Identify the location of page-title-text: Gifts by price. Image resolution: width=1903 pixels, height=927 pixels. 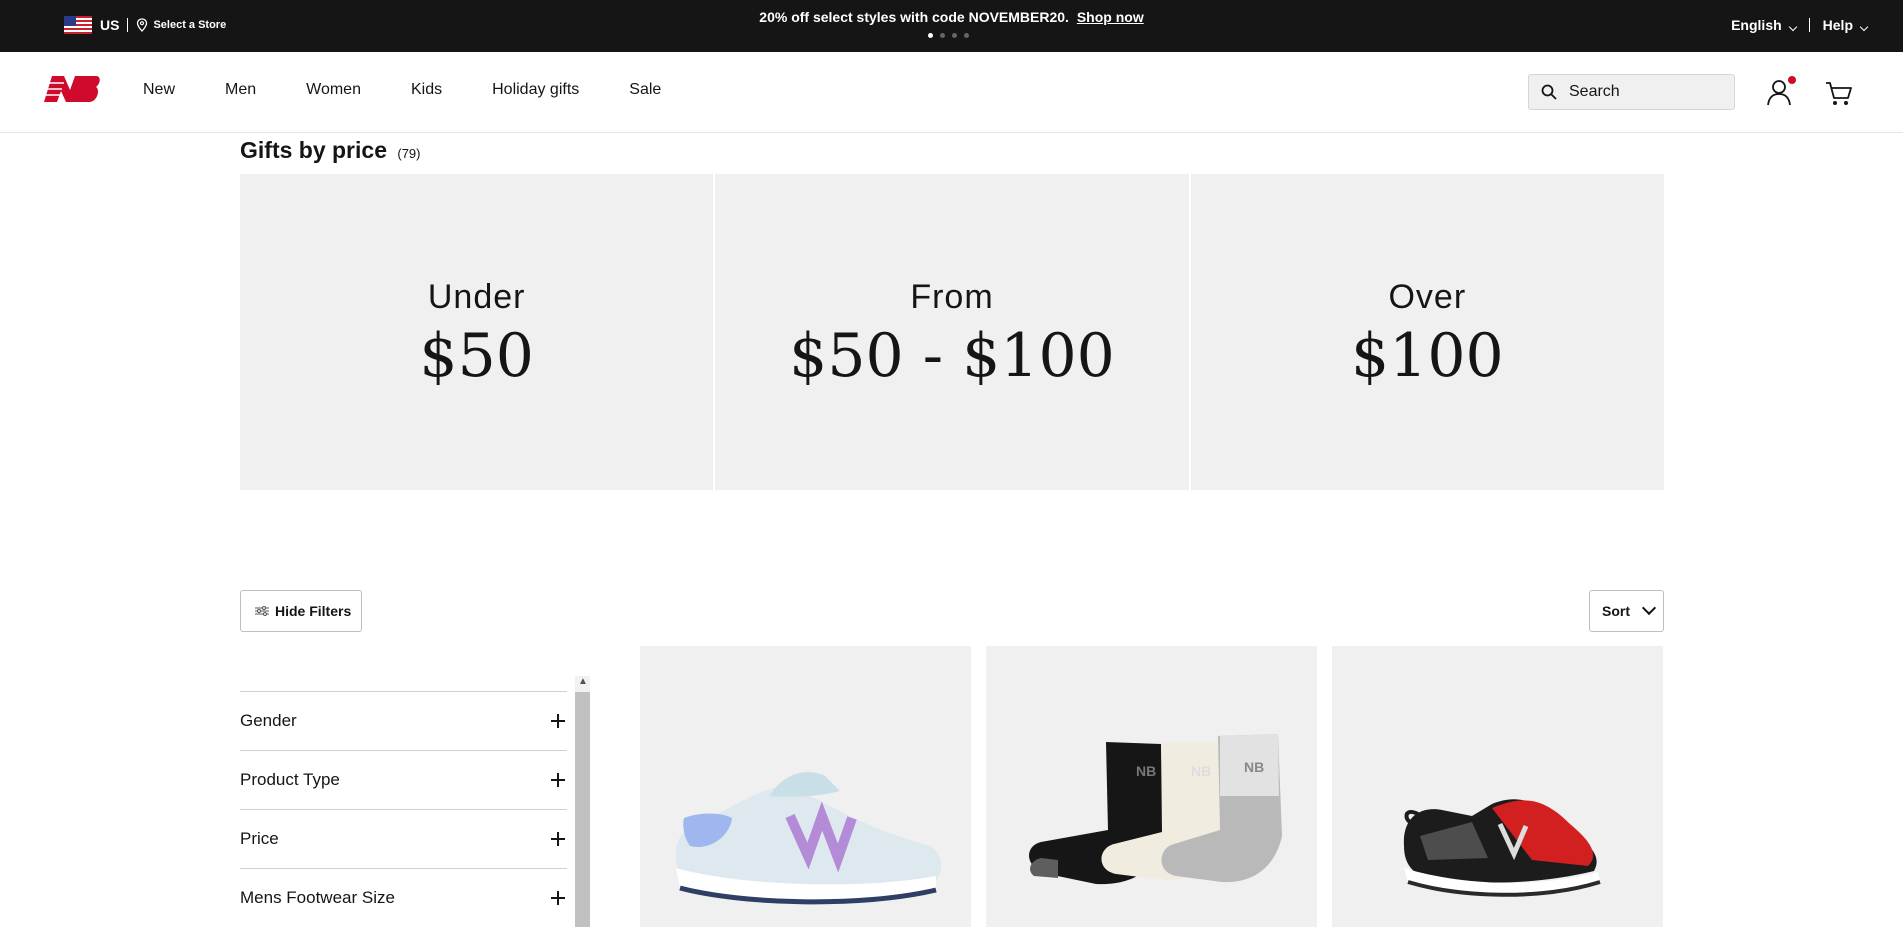
(313, 150).